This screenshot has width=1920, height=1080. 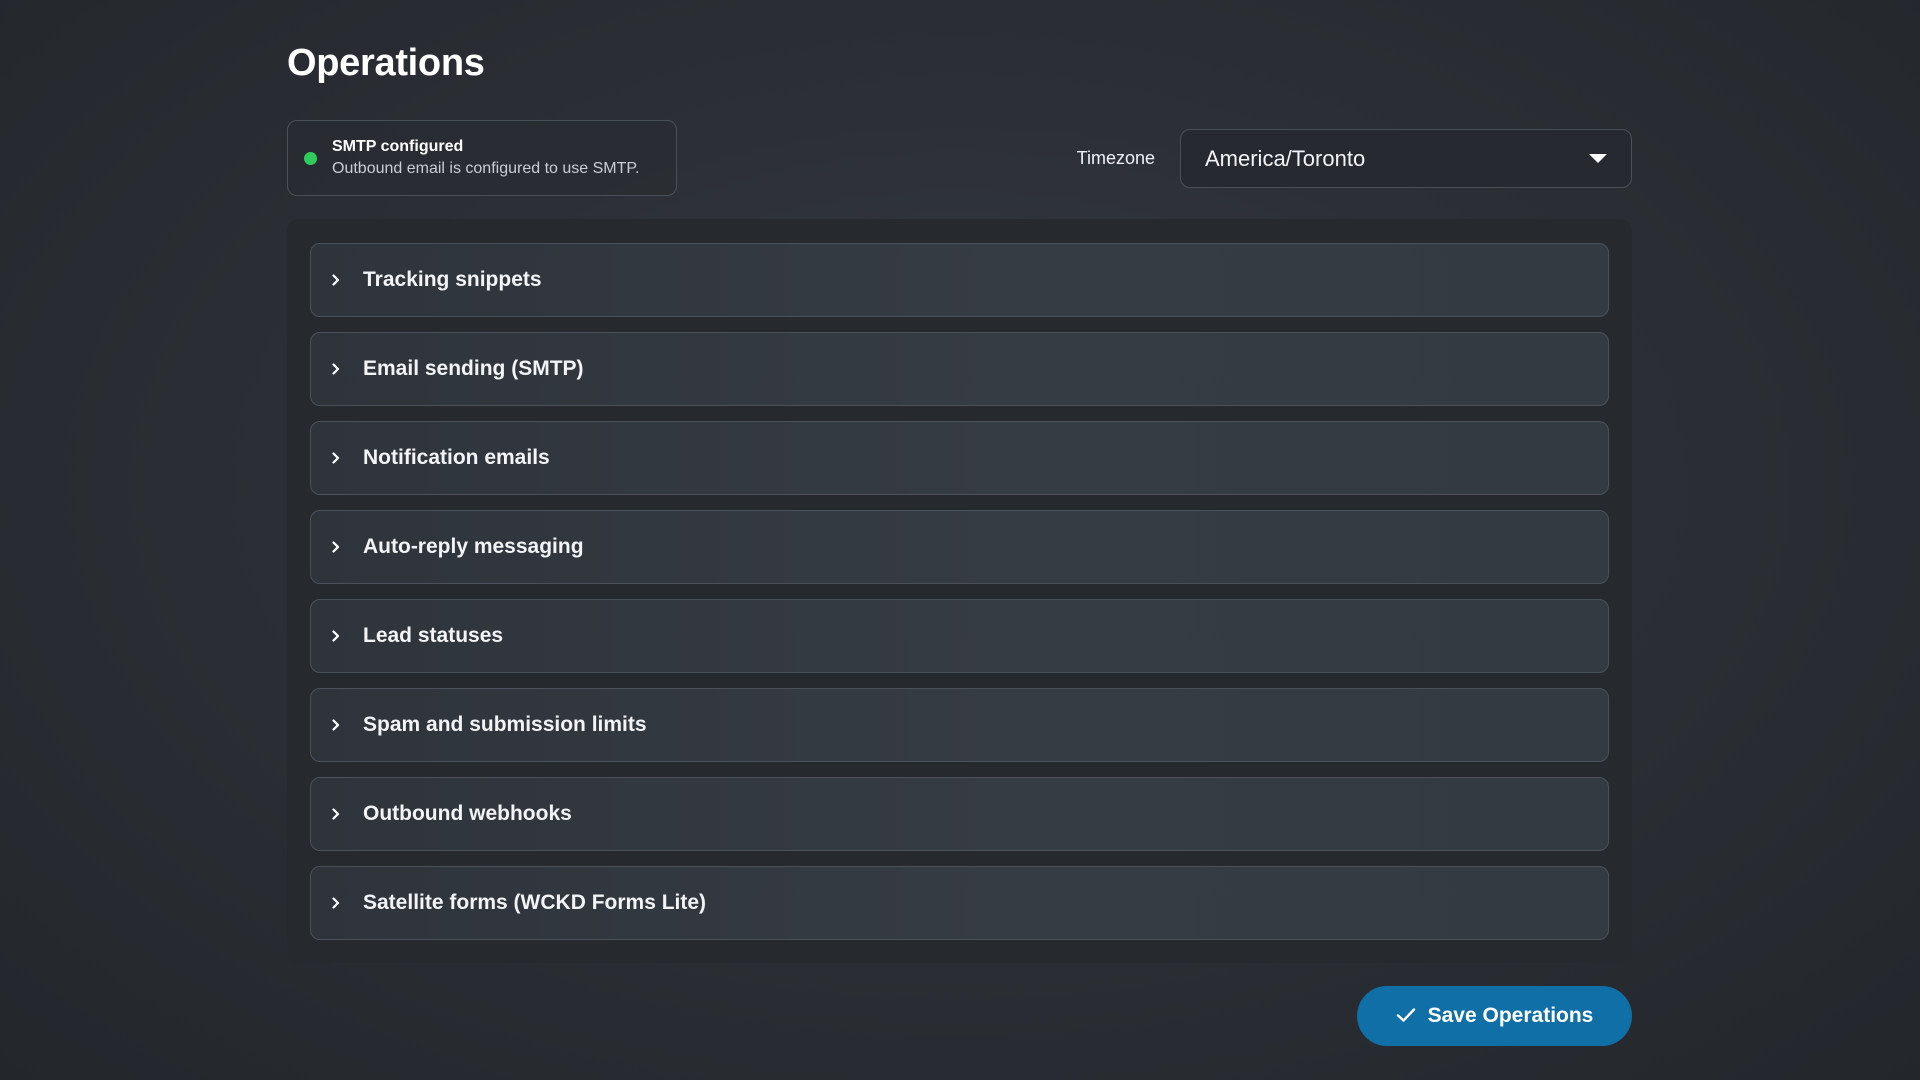 What do you see at coordinates (959, 636) in the screenshot?
I see `accordion-item-lead-statuses: Lead statuses` at bounding box center [959, 636].